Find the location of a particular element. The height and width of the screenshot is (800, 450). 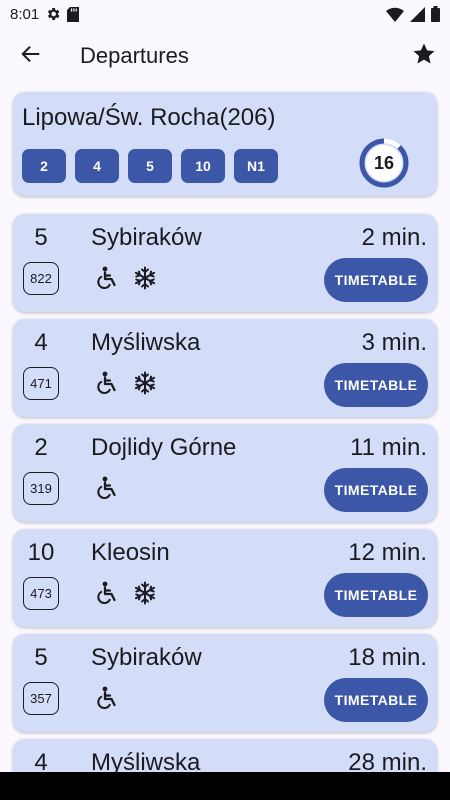

status-time: 8:01 is located at coordinates (25, 14).